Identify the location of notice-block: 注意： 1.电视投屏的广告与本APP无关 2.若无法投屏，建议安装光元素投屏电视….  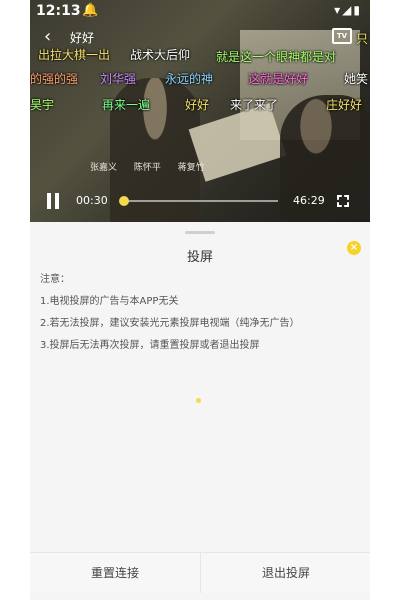
(200, 314).